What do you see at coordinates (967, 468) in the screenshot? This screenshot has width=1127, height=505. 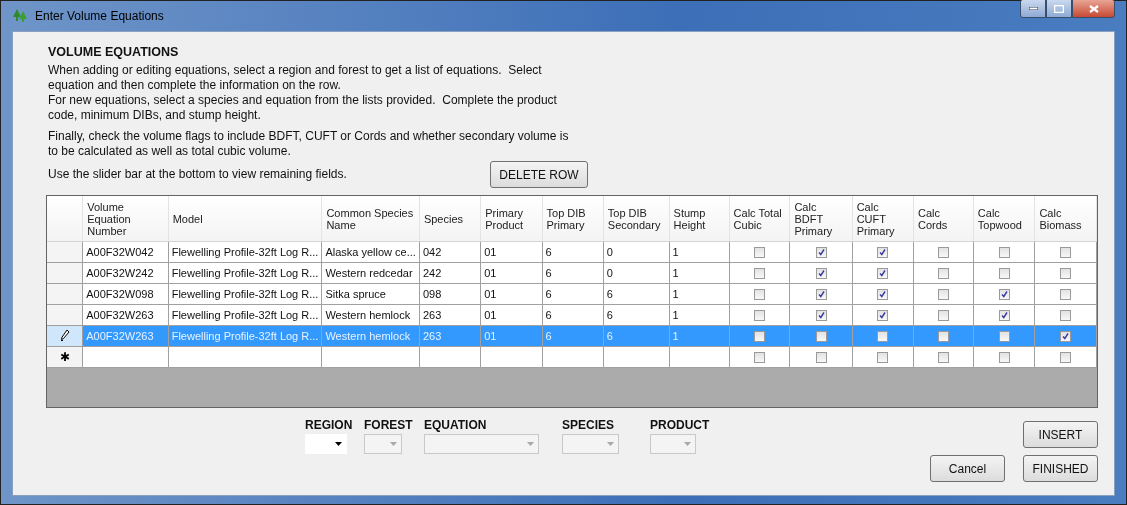 I see `cancel-button: Cancel` at bounding box center [967, 468].